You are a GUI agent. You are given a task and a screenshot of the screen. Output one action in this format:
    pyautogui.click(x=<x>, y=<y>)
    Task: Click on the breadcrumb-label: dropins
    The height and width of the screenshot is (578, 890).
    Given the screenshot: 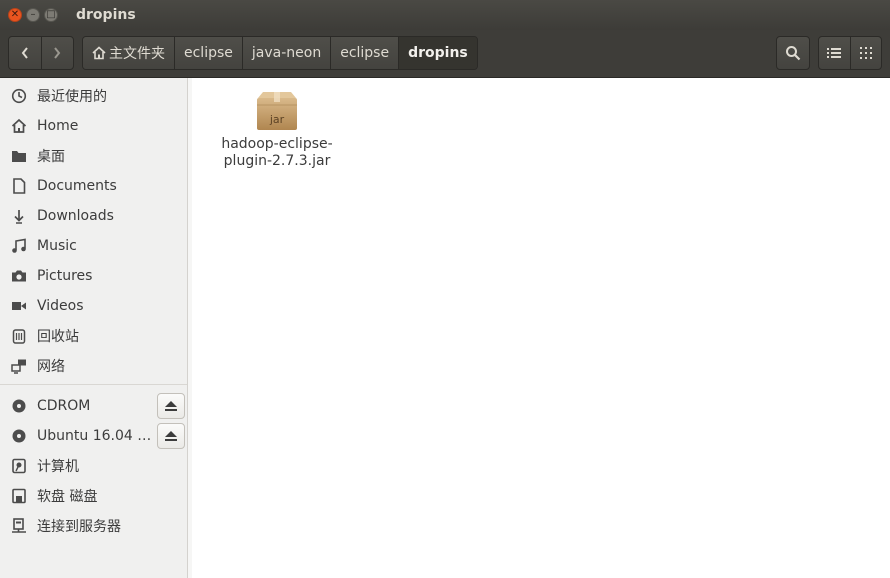 What is the action you would take?
    pyautogui.click(x=438, y=53)
    